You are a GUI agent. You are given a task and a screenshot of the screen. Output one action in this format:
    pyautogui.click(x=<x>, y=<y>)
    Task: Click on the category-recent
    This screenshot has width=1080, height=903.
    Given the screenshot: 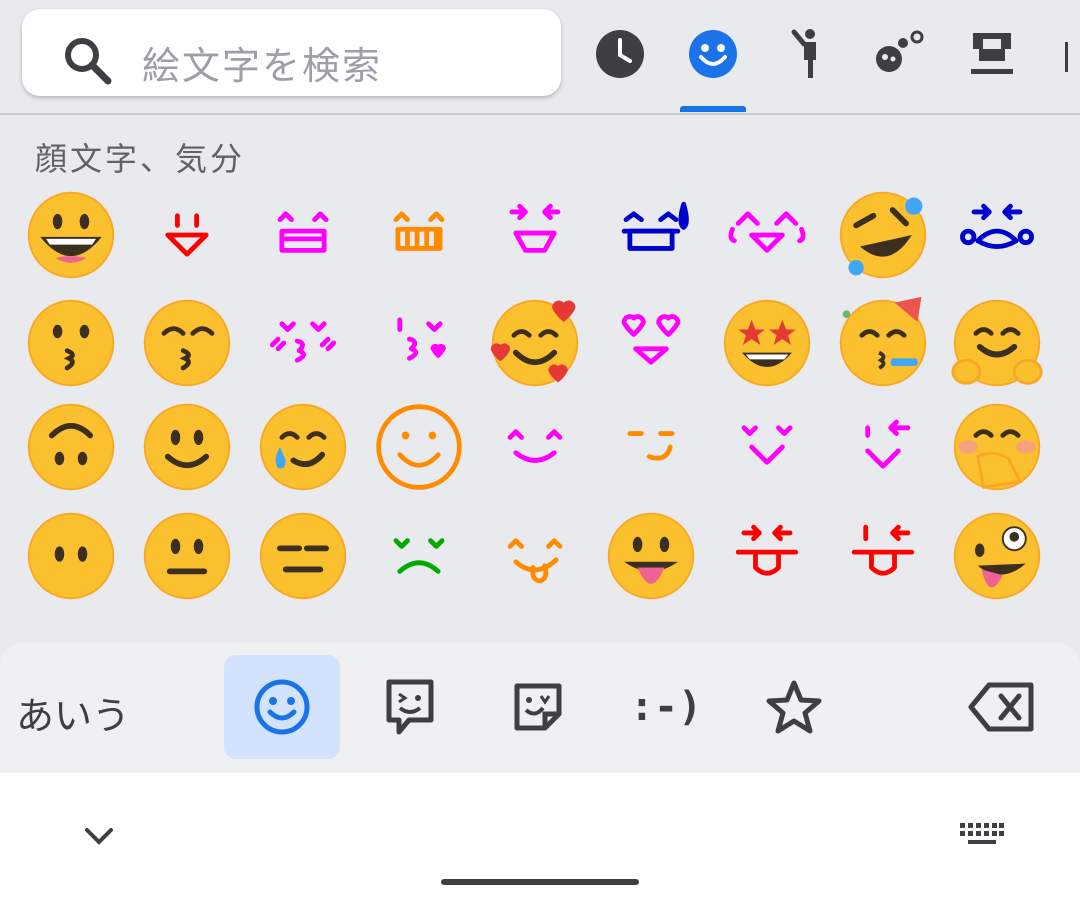 What is the action you would take?
    pyautogui.click(x=620, y=54)
    